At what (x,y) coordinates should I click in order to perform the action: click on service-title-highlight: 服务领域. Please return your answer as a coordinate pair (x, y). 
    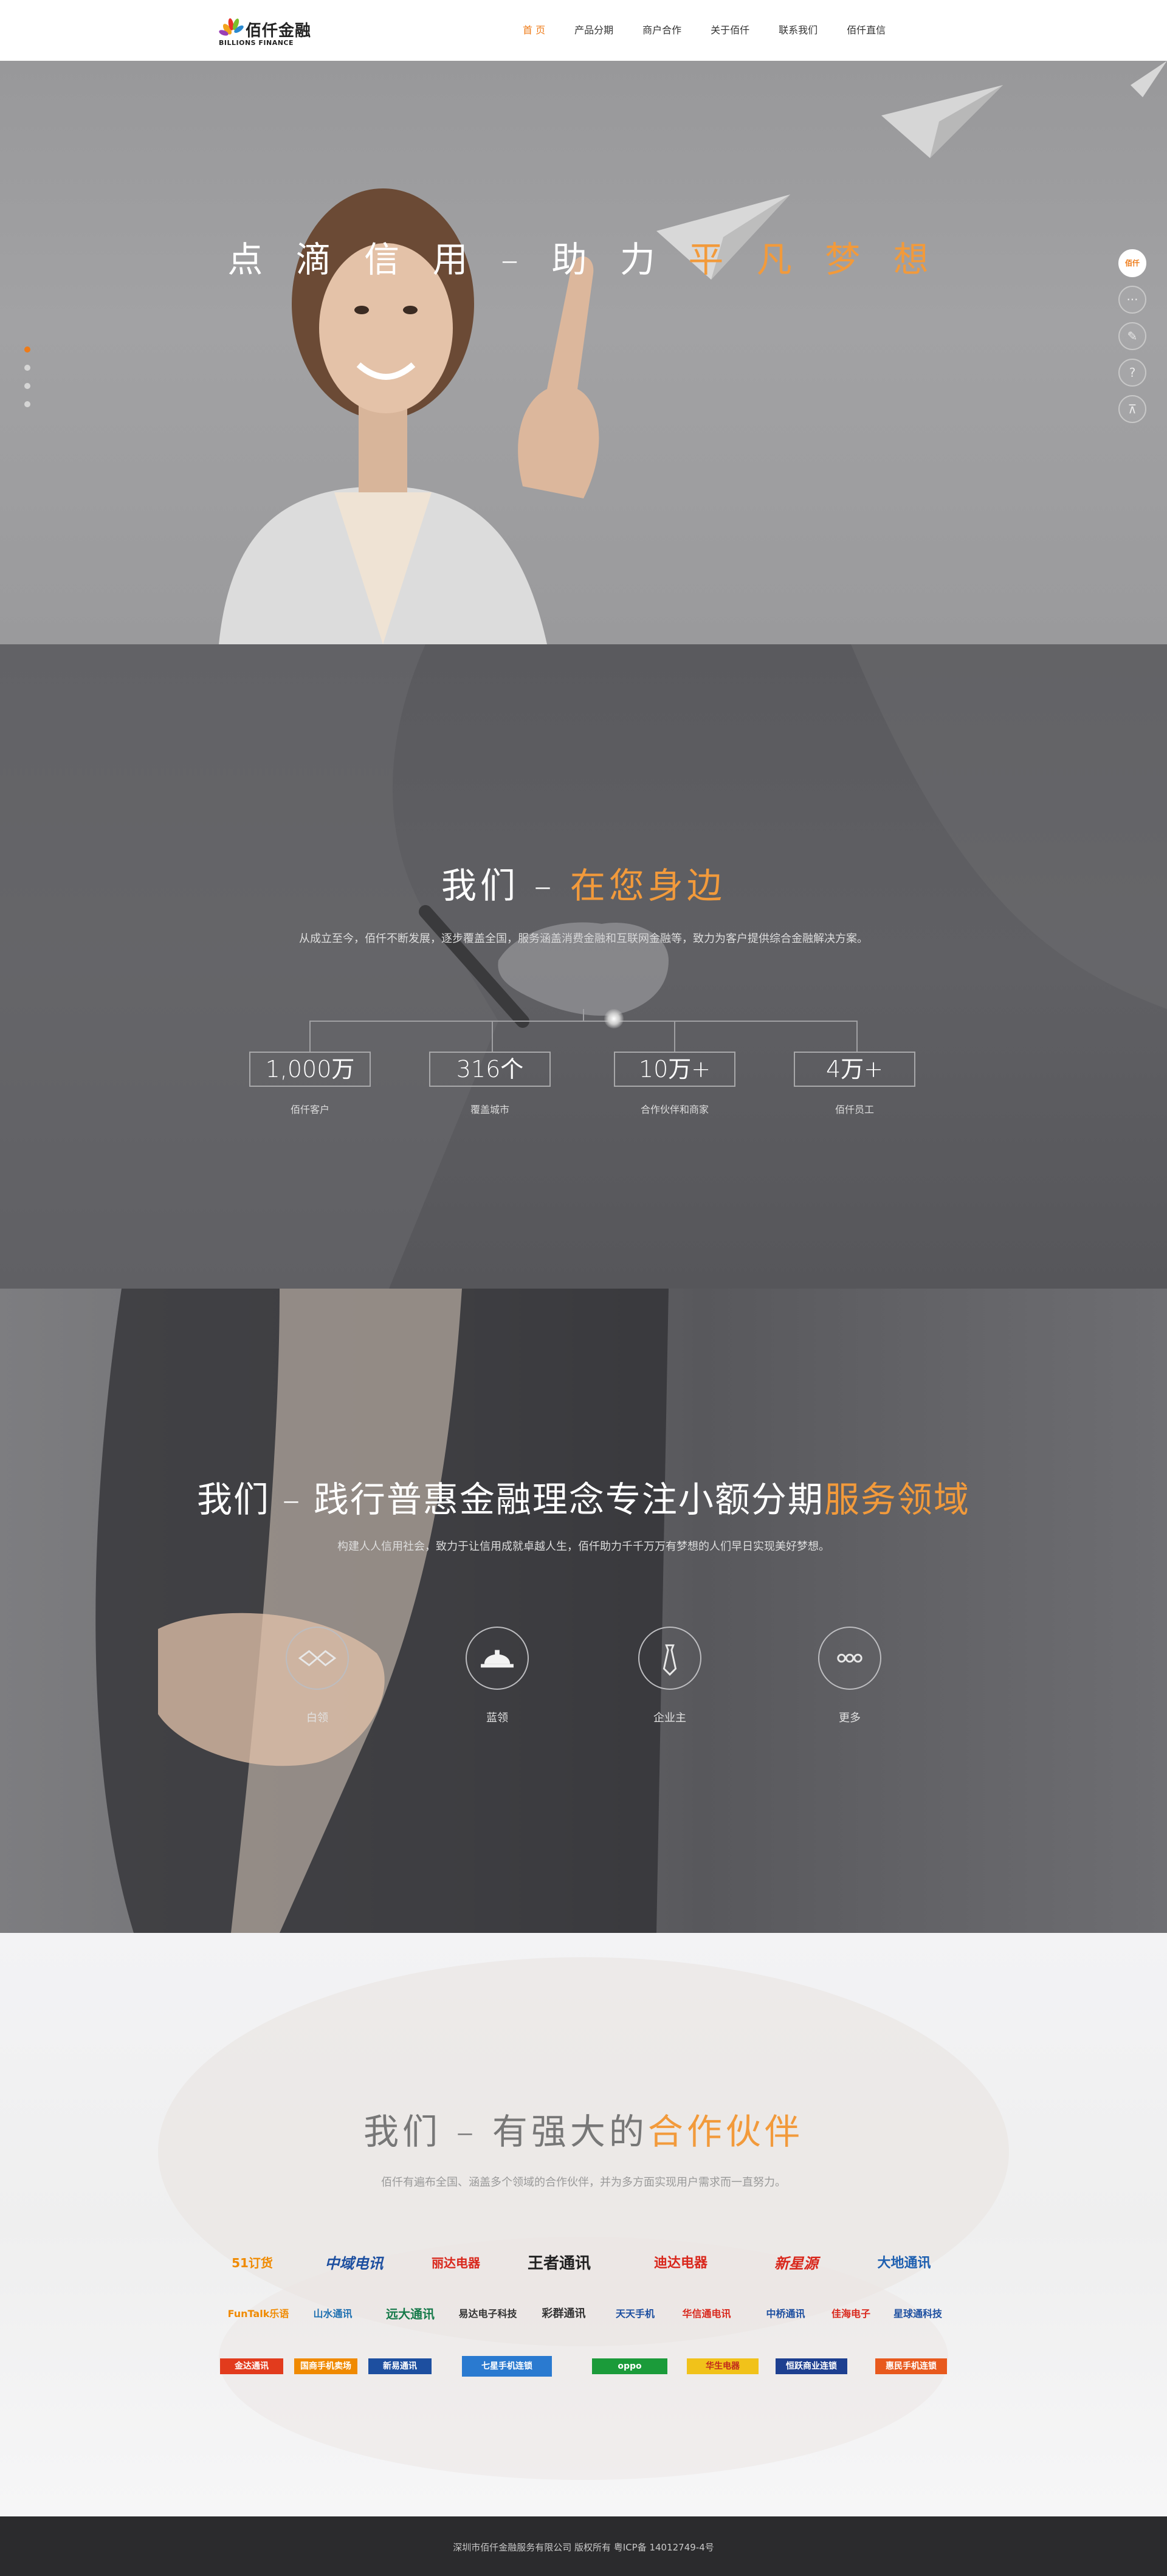
    Looking at the image, I should click on (897, 1500).